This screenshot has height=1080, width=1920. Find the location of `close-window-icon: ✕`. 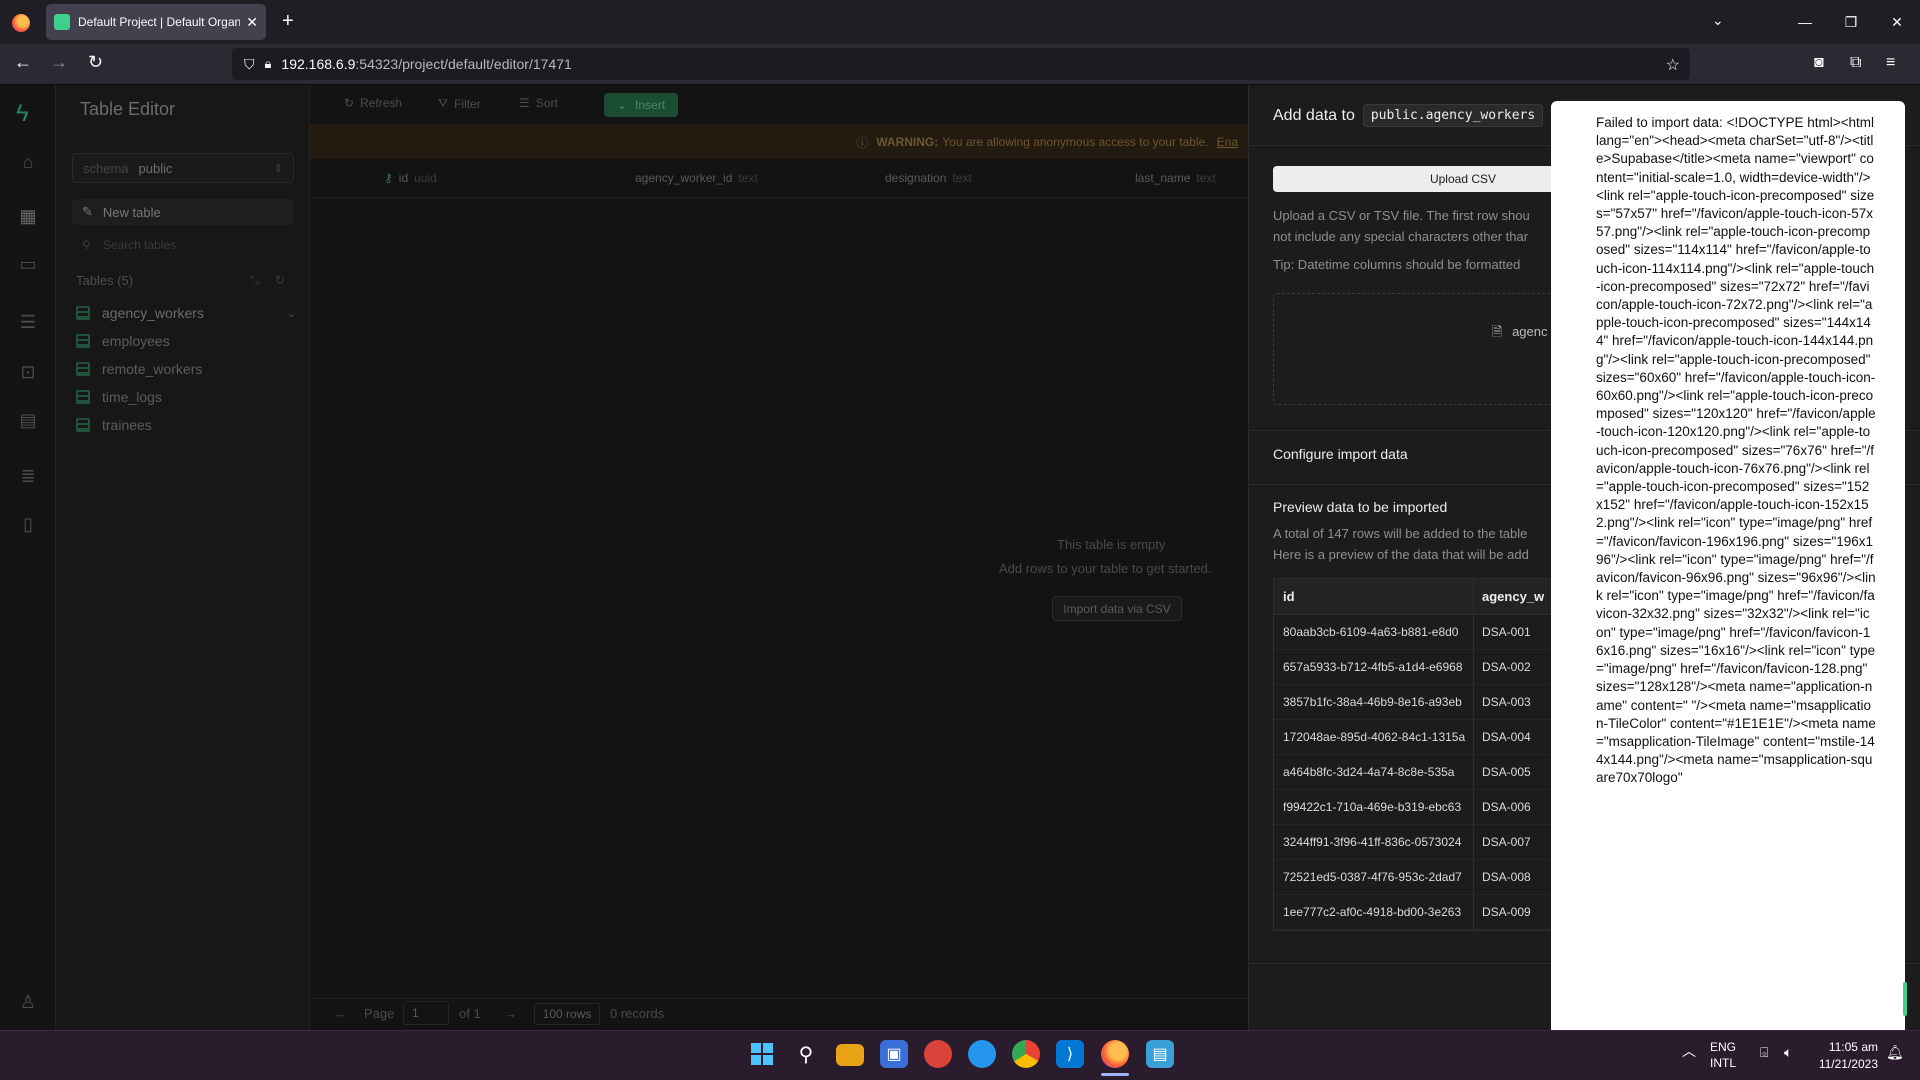

close-window-icon: ✕ is located at coordinates (1897, 22).